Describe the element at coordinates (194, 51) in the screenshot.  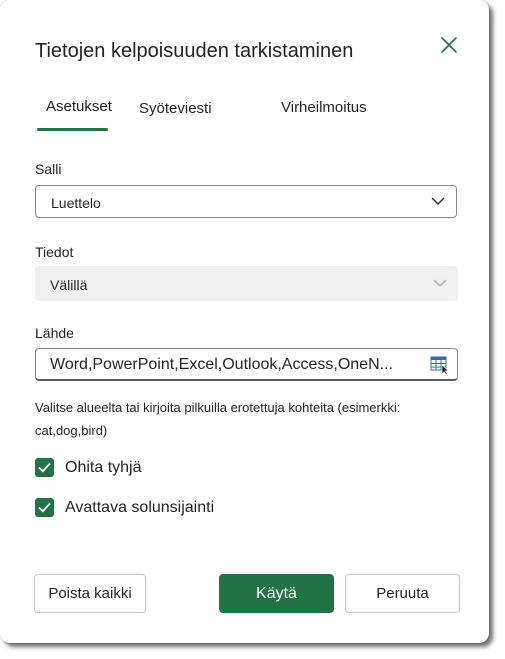
I see `dialog-title: Tietojen kelpoisuuden tarkistaminen` at that location.